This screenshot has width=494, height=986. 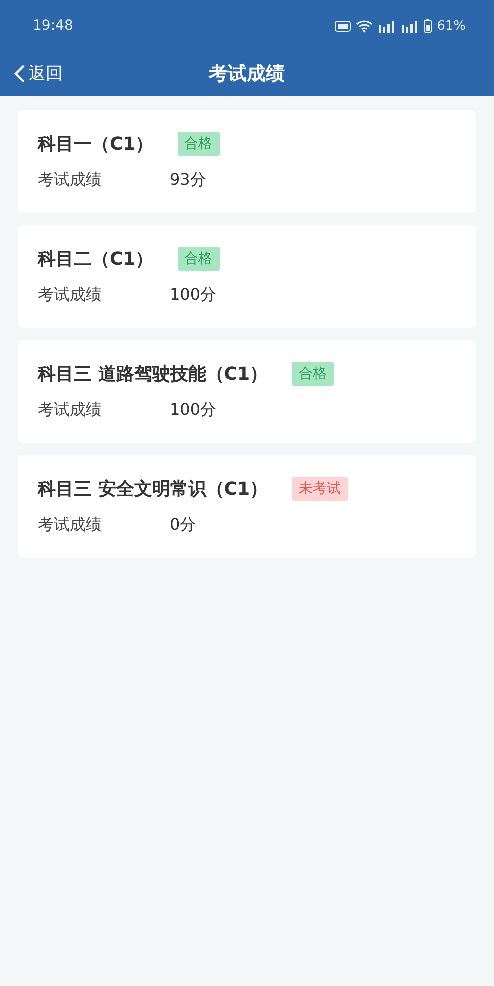 I want to click on back-button: 返回, so click(x=38, y=73).